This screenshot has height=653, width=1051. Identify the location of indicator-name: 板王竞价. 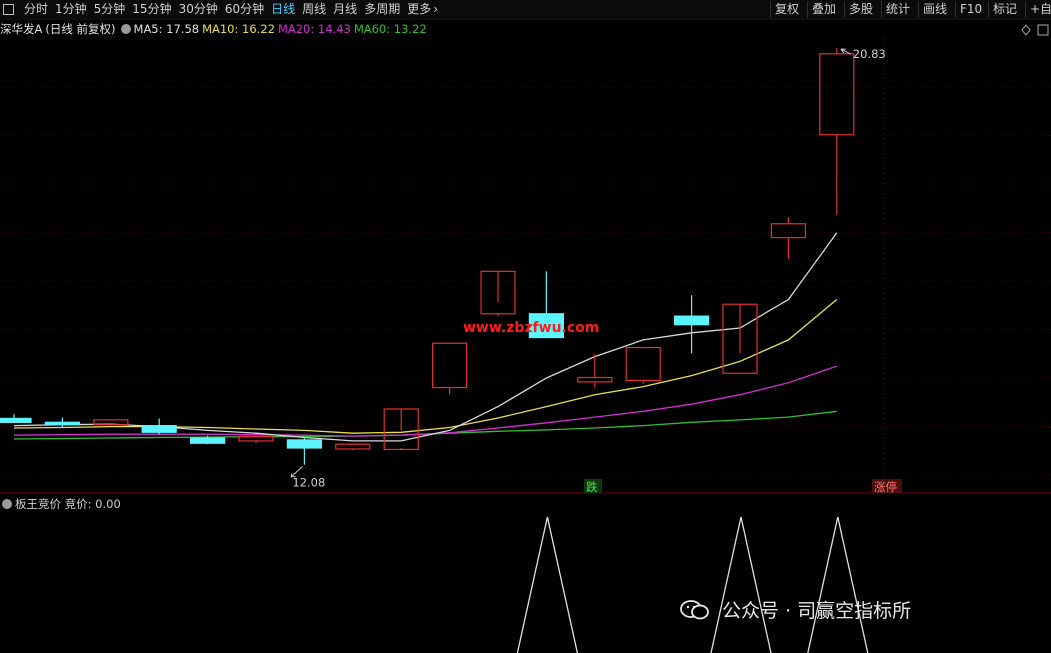
(38, 504).